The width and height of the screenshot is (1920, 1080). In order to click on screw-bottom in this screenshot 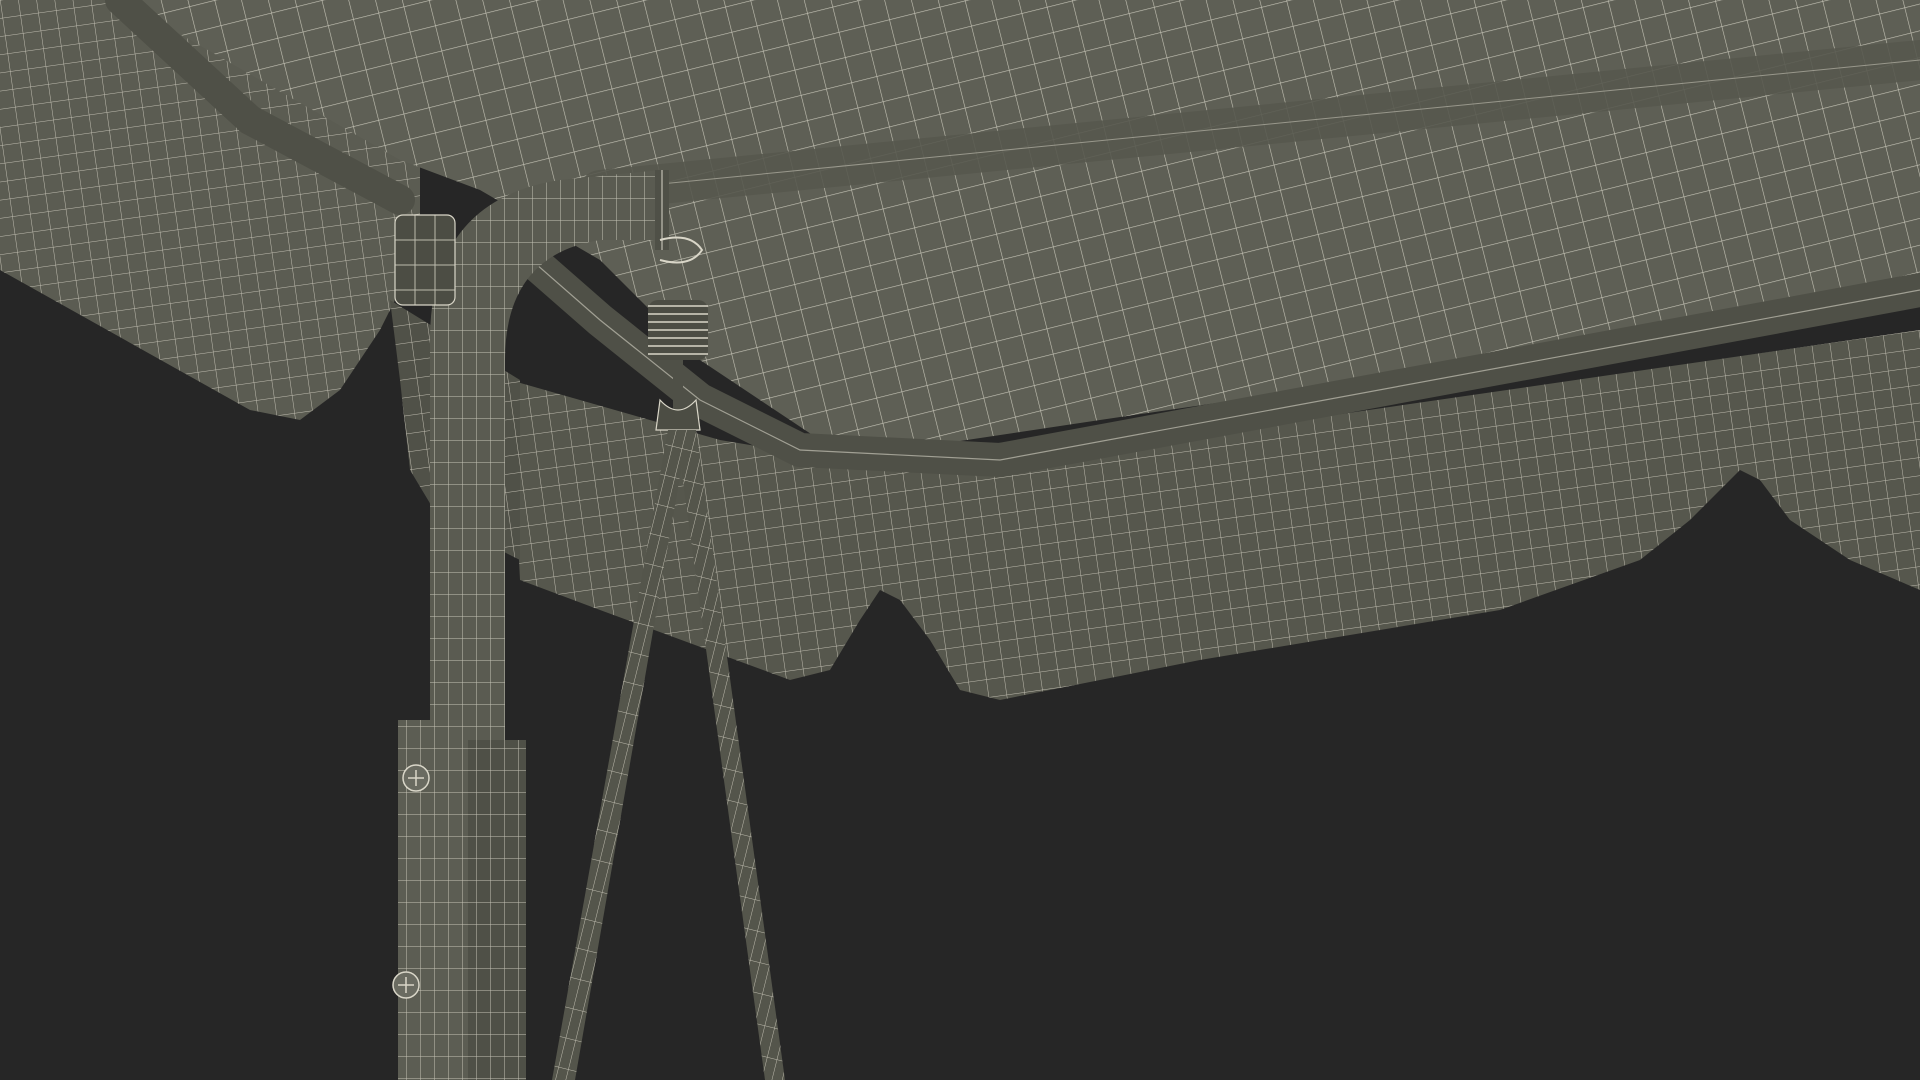, I will do `click(406, 985)`.